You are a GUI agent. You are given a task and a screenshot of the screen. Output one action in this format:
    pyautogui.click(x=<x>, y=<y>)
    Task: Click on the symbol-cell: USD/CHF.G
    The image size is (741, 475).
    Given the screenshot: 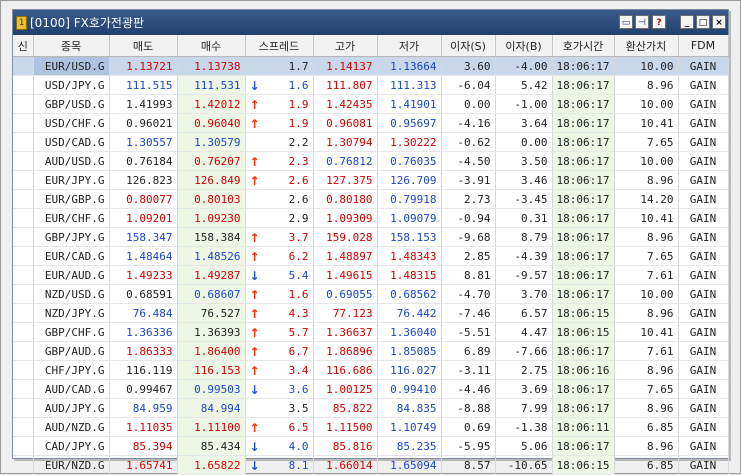 What is the action you would take?
    pyautogui.click(x=71, y=123)
    